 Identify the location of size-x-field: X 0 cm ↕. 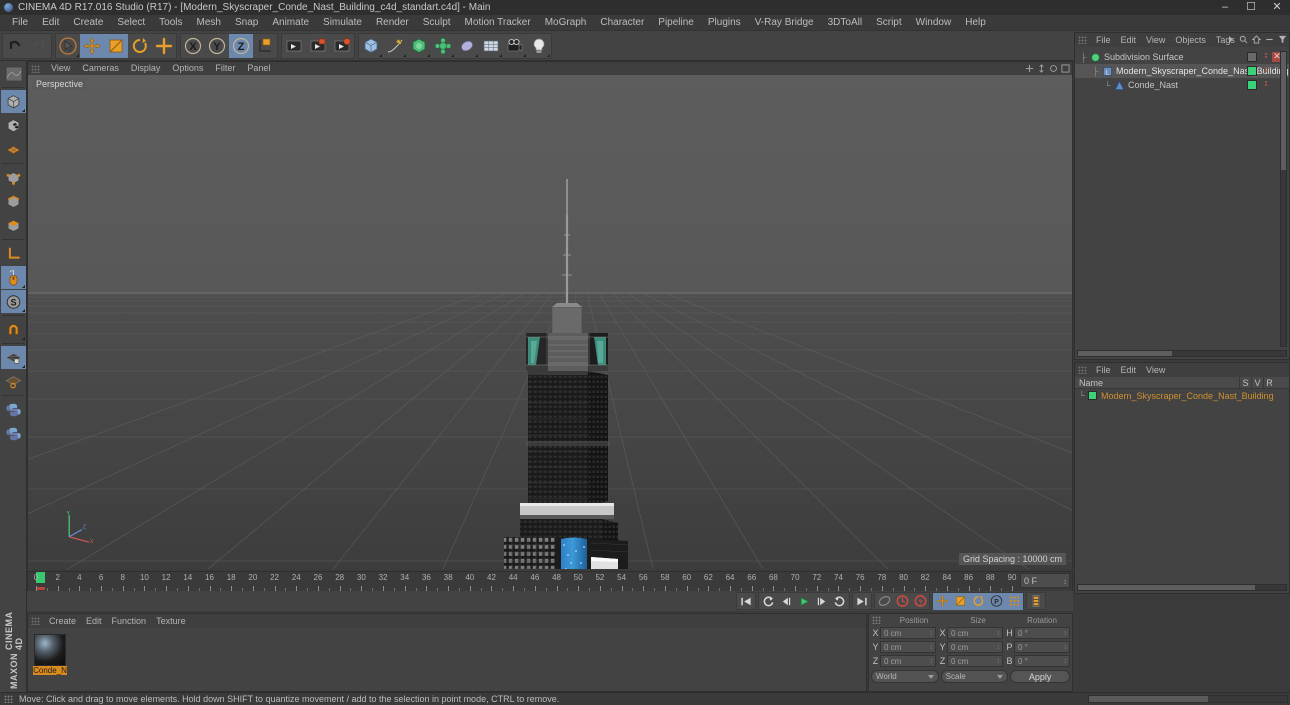
(970, 633).